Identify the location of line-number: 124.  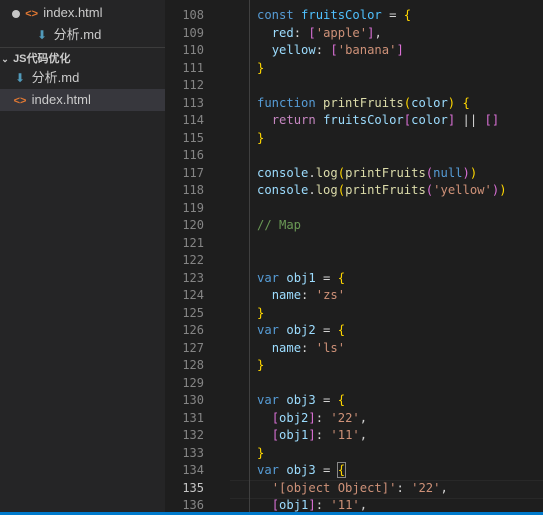
(193, 295).